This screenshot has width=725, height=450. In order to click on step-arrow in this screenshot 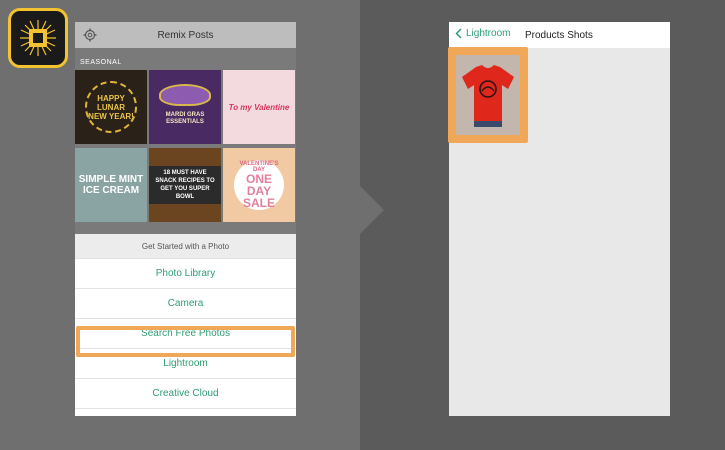, I will do `click(372, 210)`.